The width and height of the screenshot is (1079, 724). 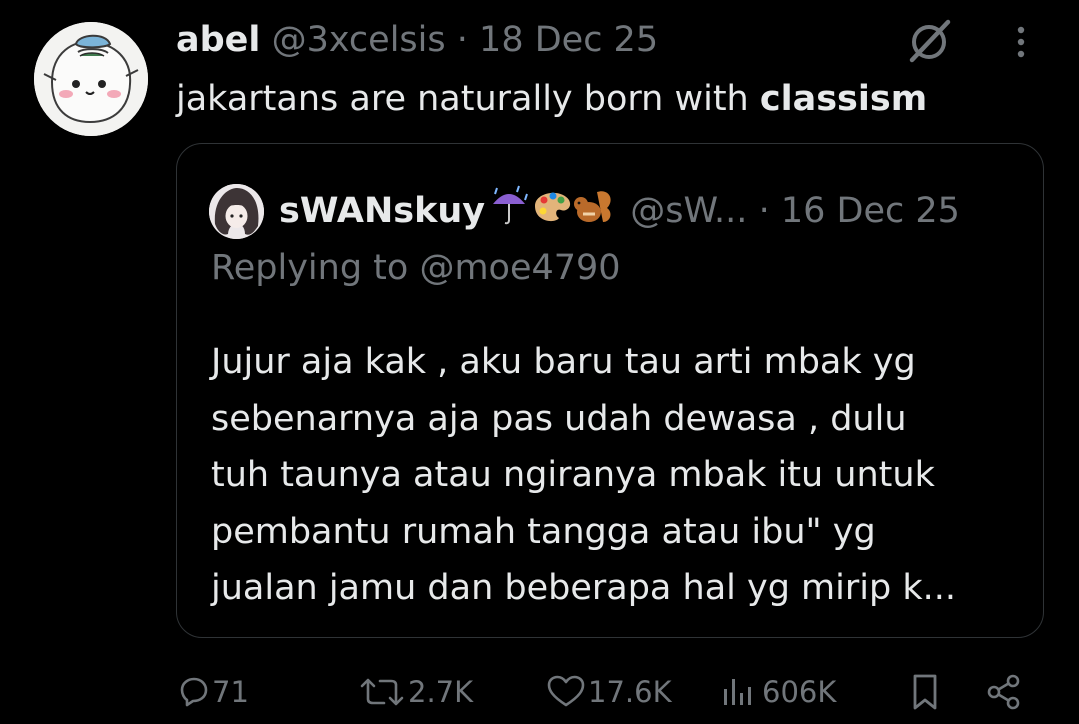 I want to click on quoted-avatar-illustration, so click(x=236, y=211).